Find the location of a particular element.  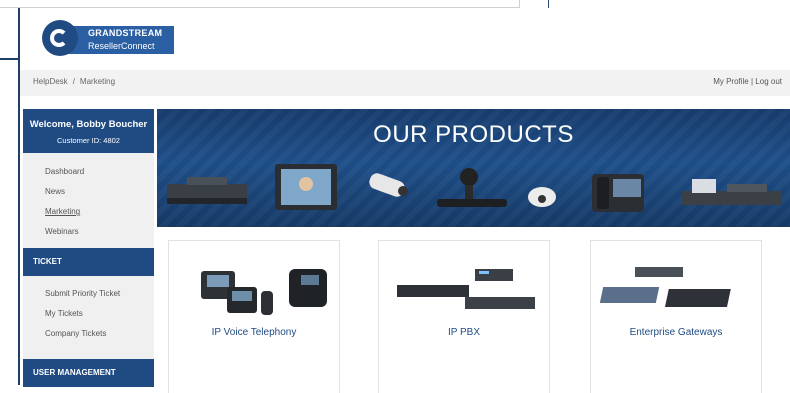

breadcrumb-helpdesk: HelpDesk is located at coordinates (50, 81).